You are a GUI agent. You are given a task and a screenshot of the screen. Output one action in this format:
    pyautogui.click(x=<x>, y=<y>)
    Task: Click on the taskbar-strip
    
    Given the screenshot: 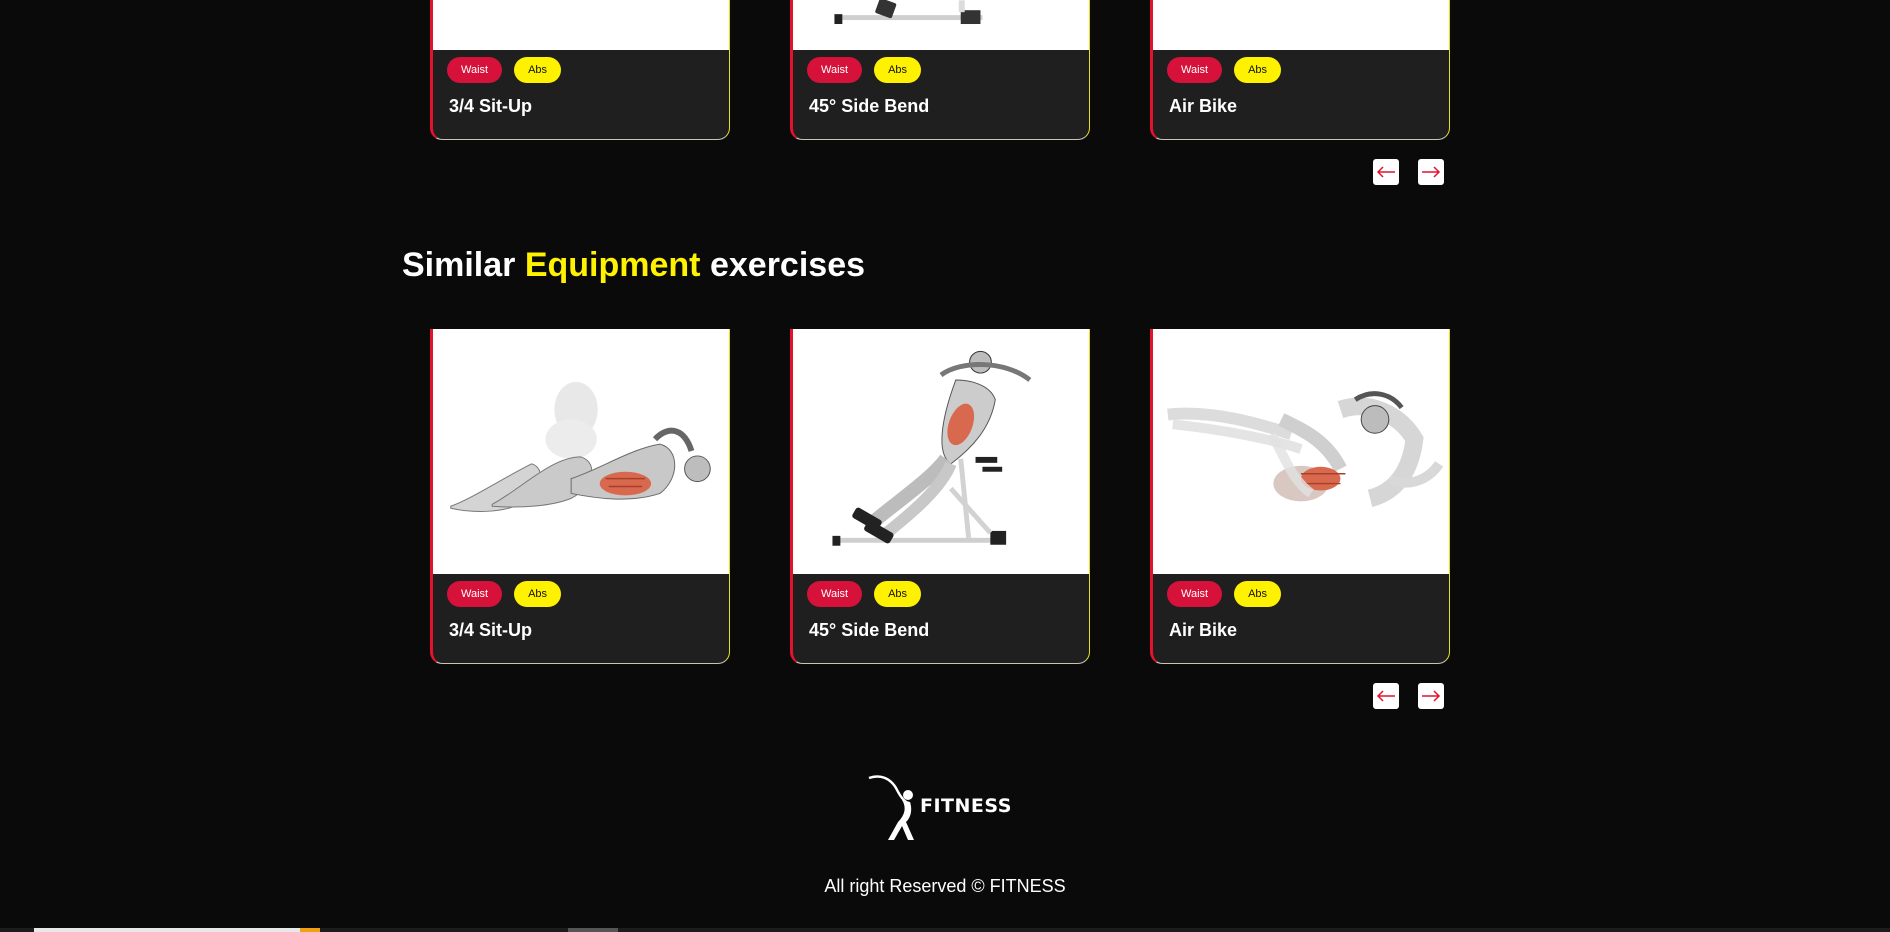 What is the action you would take?
    pyautogui.click(x=945, y=930)
    